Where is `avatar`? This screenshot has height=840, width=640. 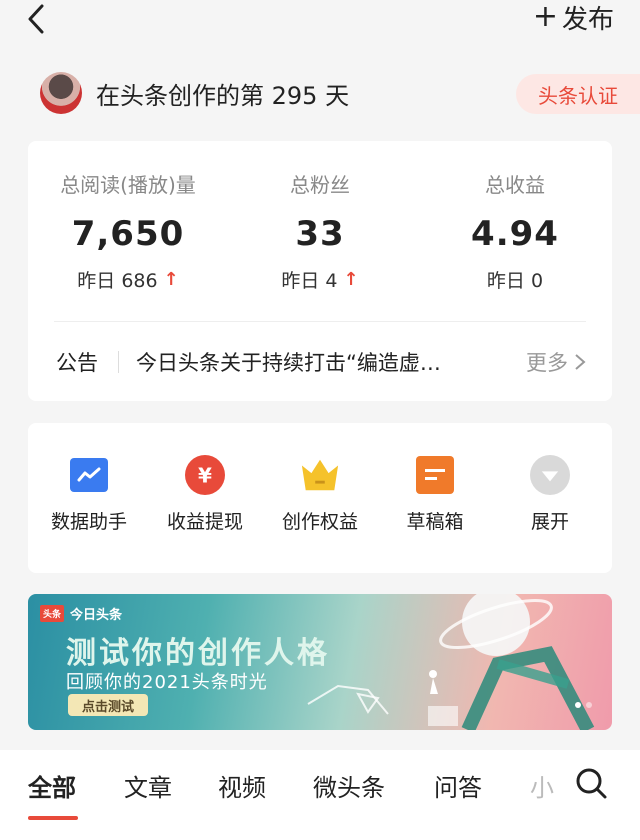
avatar is located at coordinates (61, 93).